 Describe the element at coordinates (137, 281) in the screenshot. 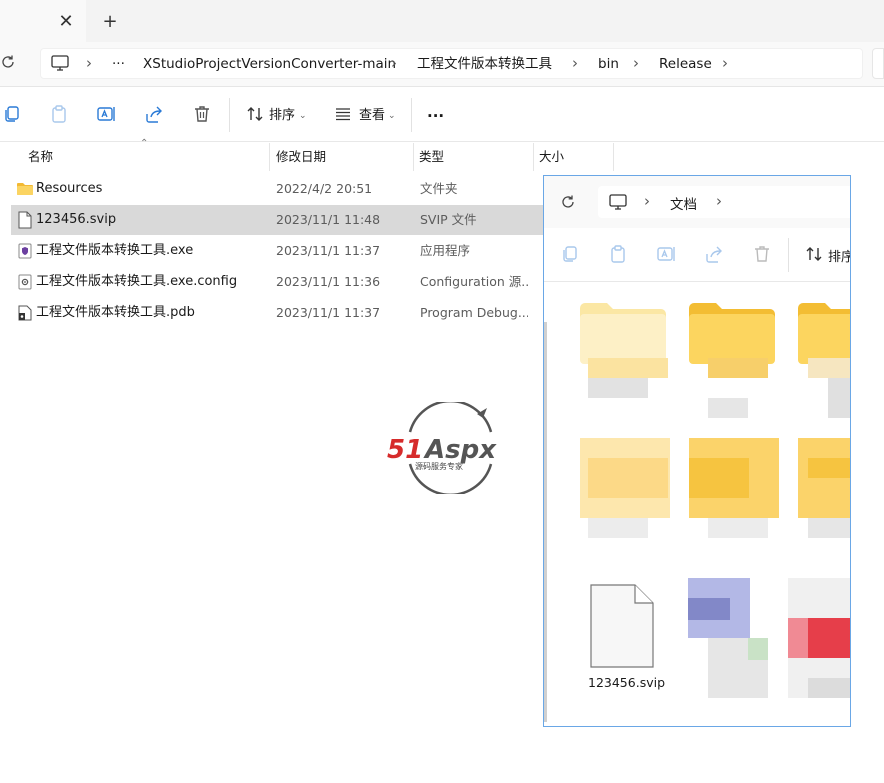

I see `file-name: 工程文件版本转换工具.exe.config` at that location.